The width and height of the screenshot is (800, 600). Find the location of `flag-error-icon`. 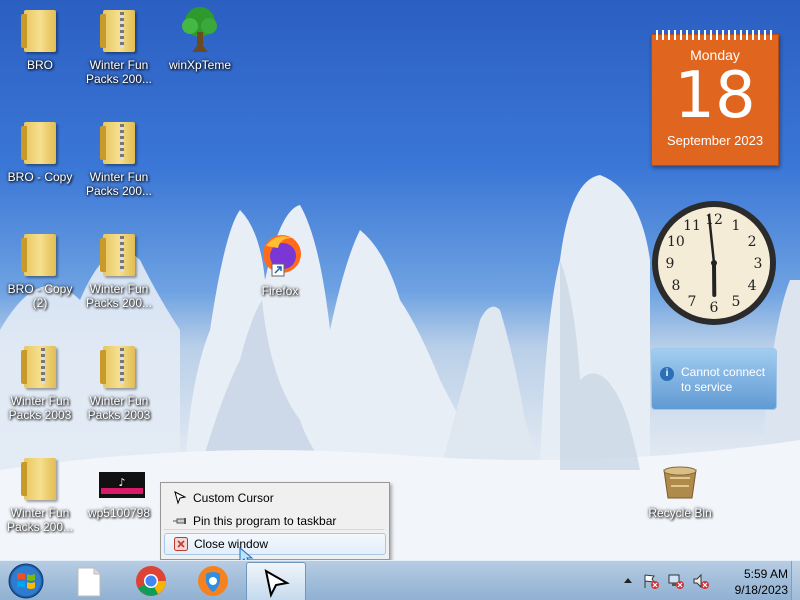

flag-error-icon is located at coordinates (651, 581).